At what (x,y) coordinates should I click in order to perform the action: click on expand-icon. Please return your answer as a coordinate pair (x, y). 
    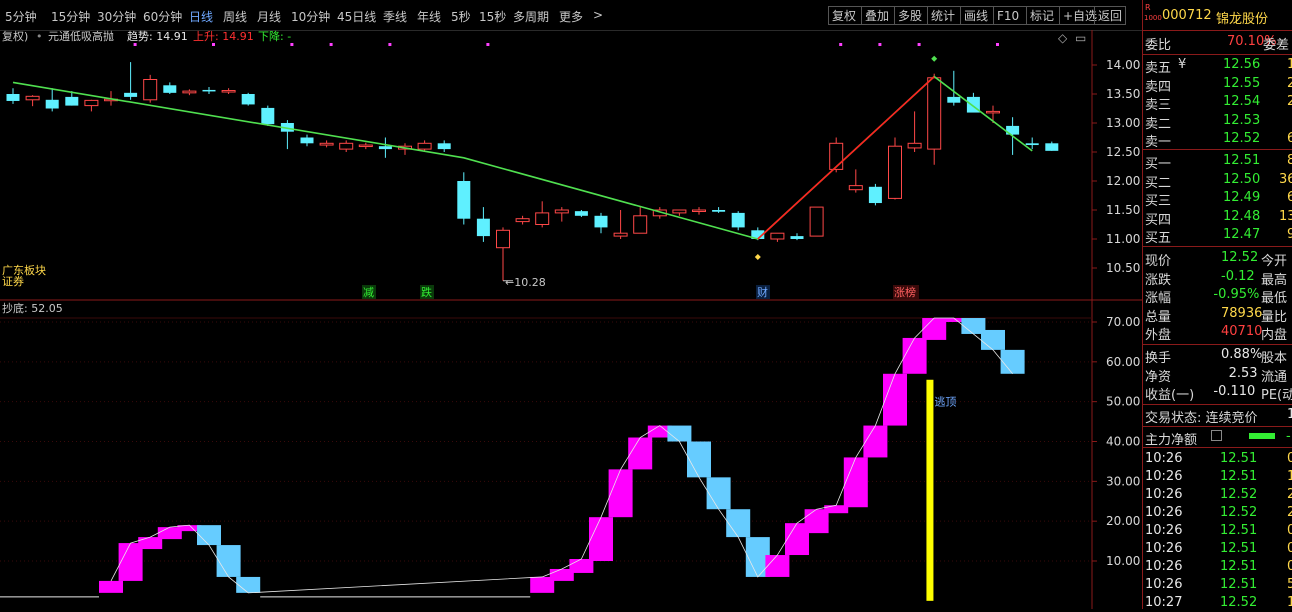
    Looking at the image, I should click on (1216, 435).